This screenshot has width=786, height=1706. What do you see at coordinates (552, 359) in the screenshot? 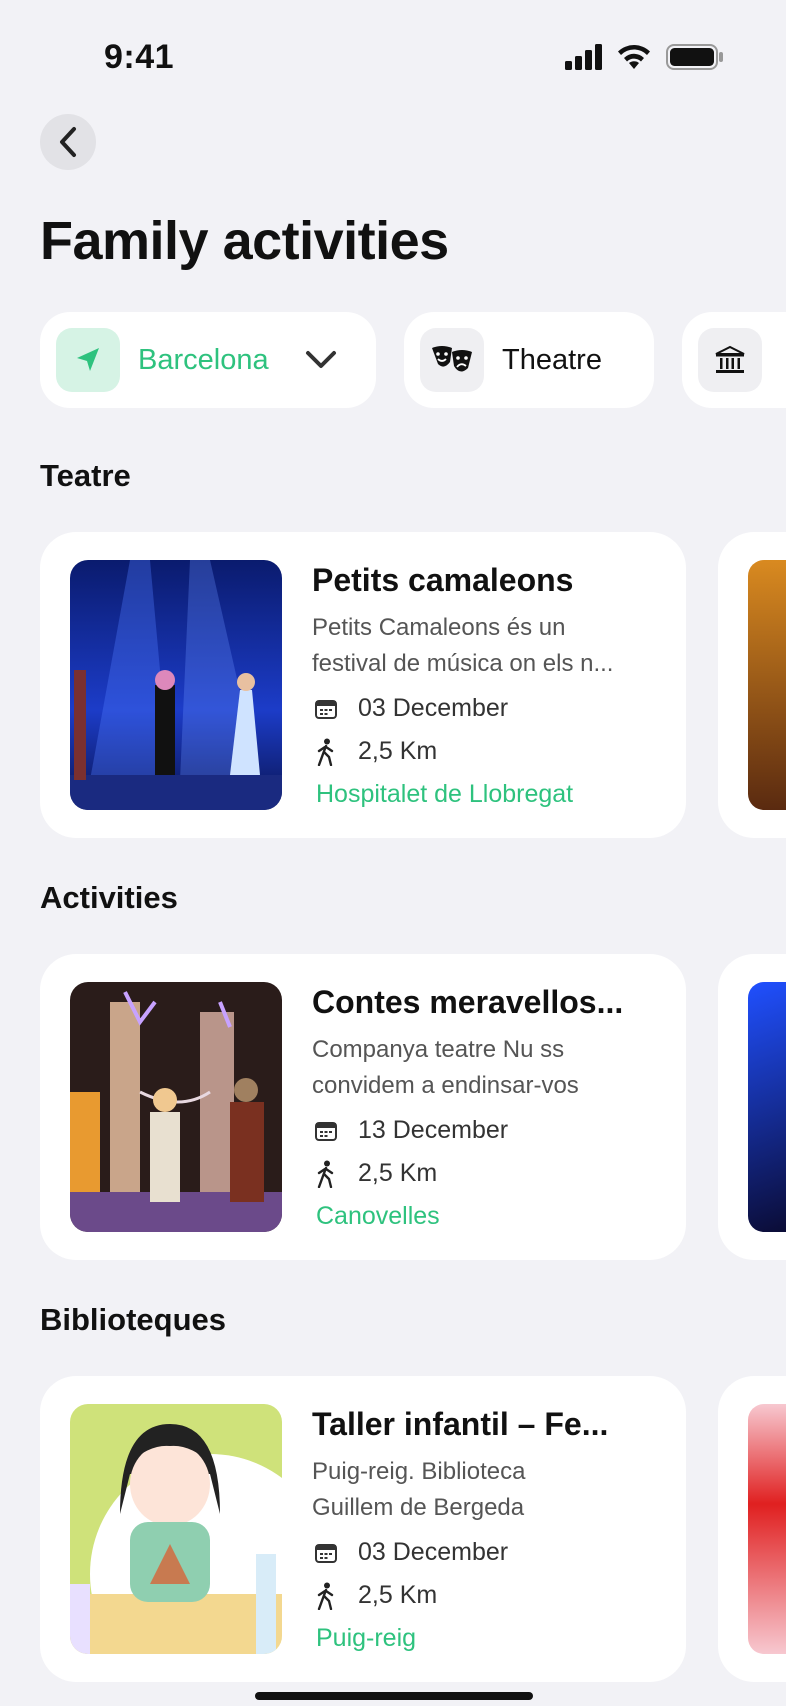
I see `category-label: Theatre` at bounding box center [552, 359].